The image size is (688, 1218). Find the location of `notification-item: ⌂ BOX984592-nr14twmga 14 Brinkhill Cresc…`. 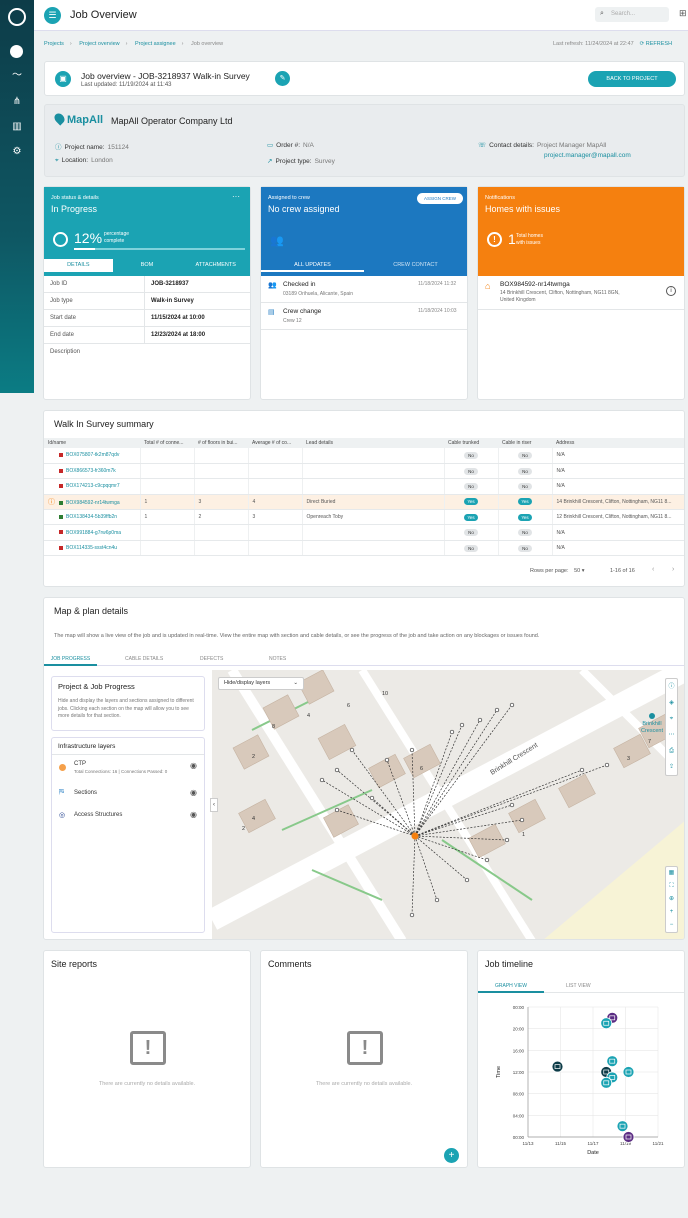

notification-item: ⌂ BOX984592-nr14twmga 14 Brinkhill Cresc… is located at coordinates (581, 293).